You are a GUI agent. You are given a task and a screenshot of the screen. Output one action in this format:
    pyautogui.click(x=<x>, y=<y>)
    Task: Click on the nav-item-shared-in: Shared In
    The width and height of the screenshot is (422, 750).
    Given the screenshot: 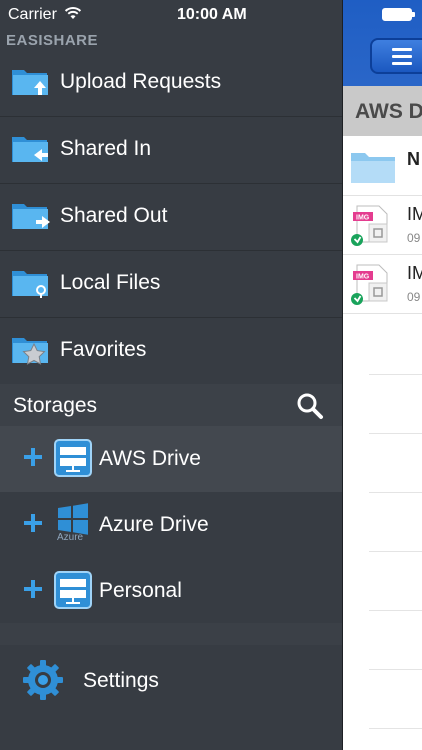 What is the action you would take?
    pyautogui.click(x=171, y=150)
    